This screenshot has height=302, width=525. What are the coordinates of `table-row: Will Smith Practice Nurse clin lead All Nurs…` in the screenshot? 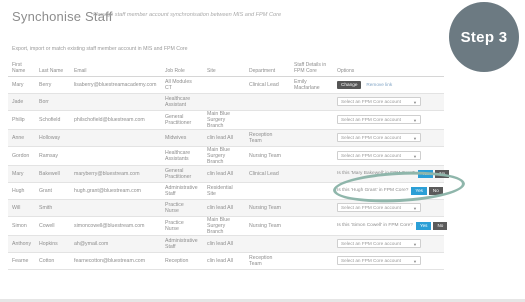 It's located at (226, 208).